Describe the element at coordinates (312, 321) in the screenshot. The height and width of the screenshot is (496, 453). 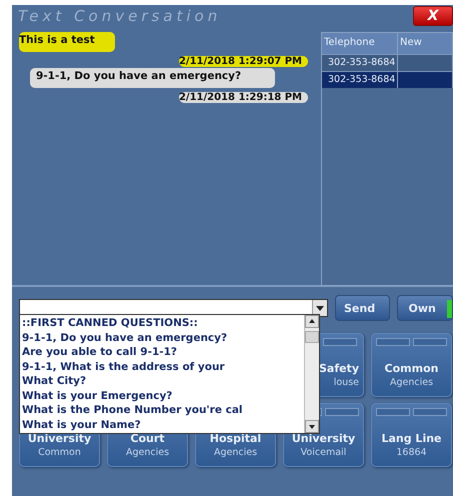
I see `scroll-up-icon` at that location.